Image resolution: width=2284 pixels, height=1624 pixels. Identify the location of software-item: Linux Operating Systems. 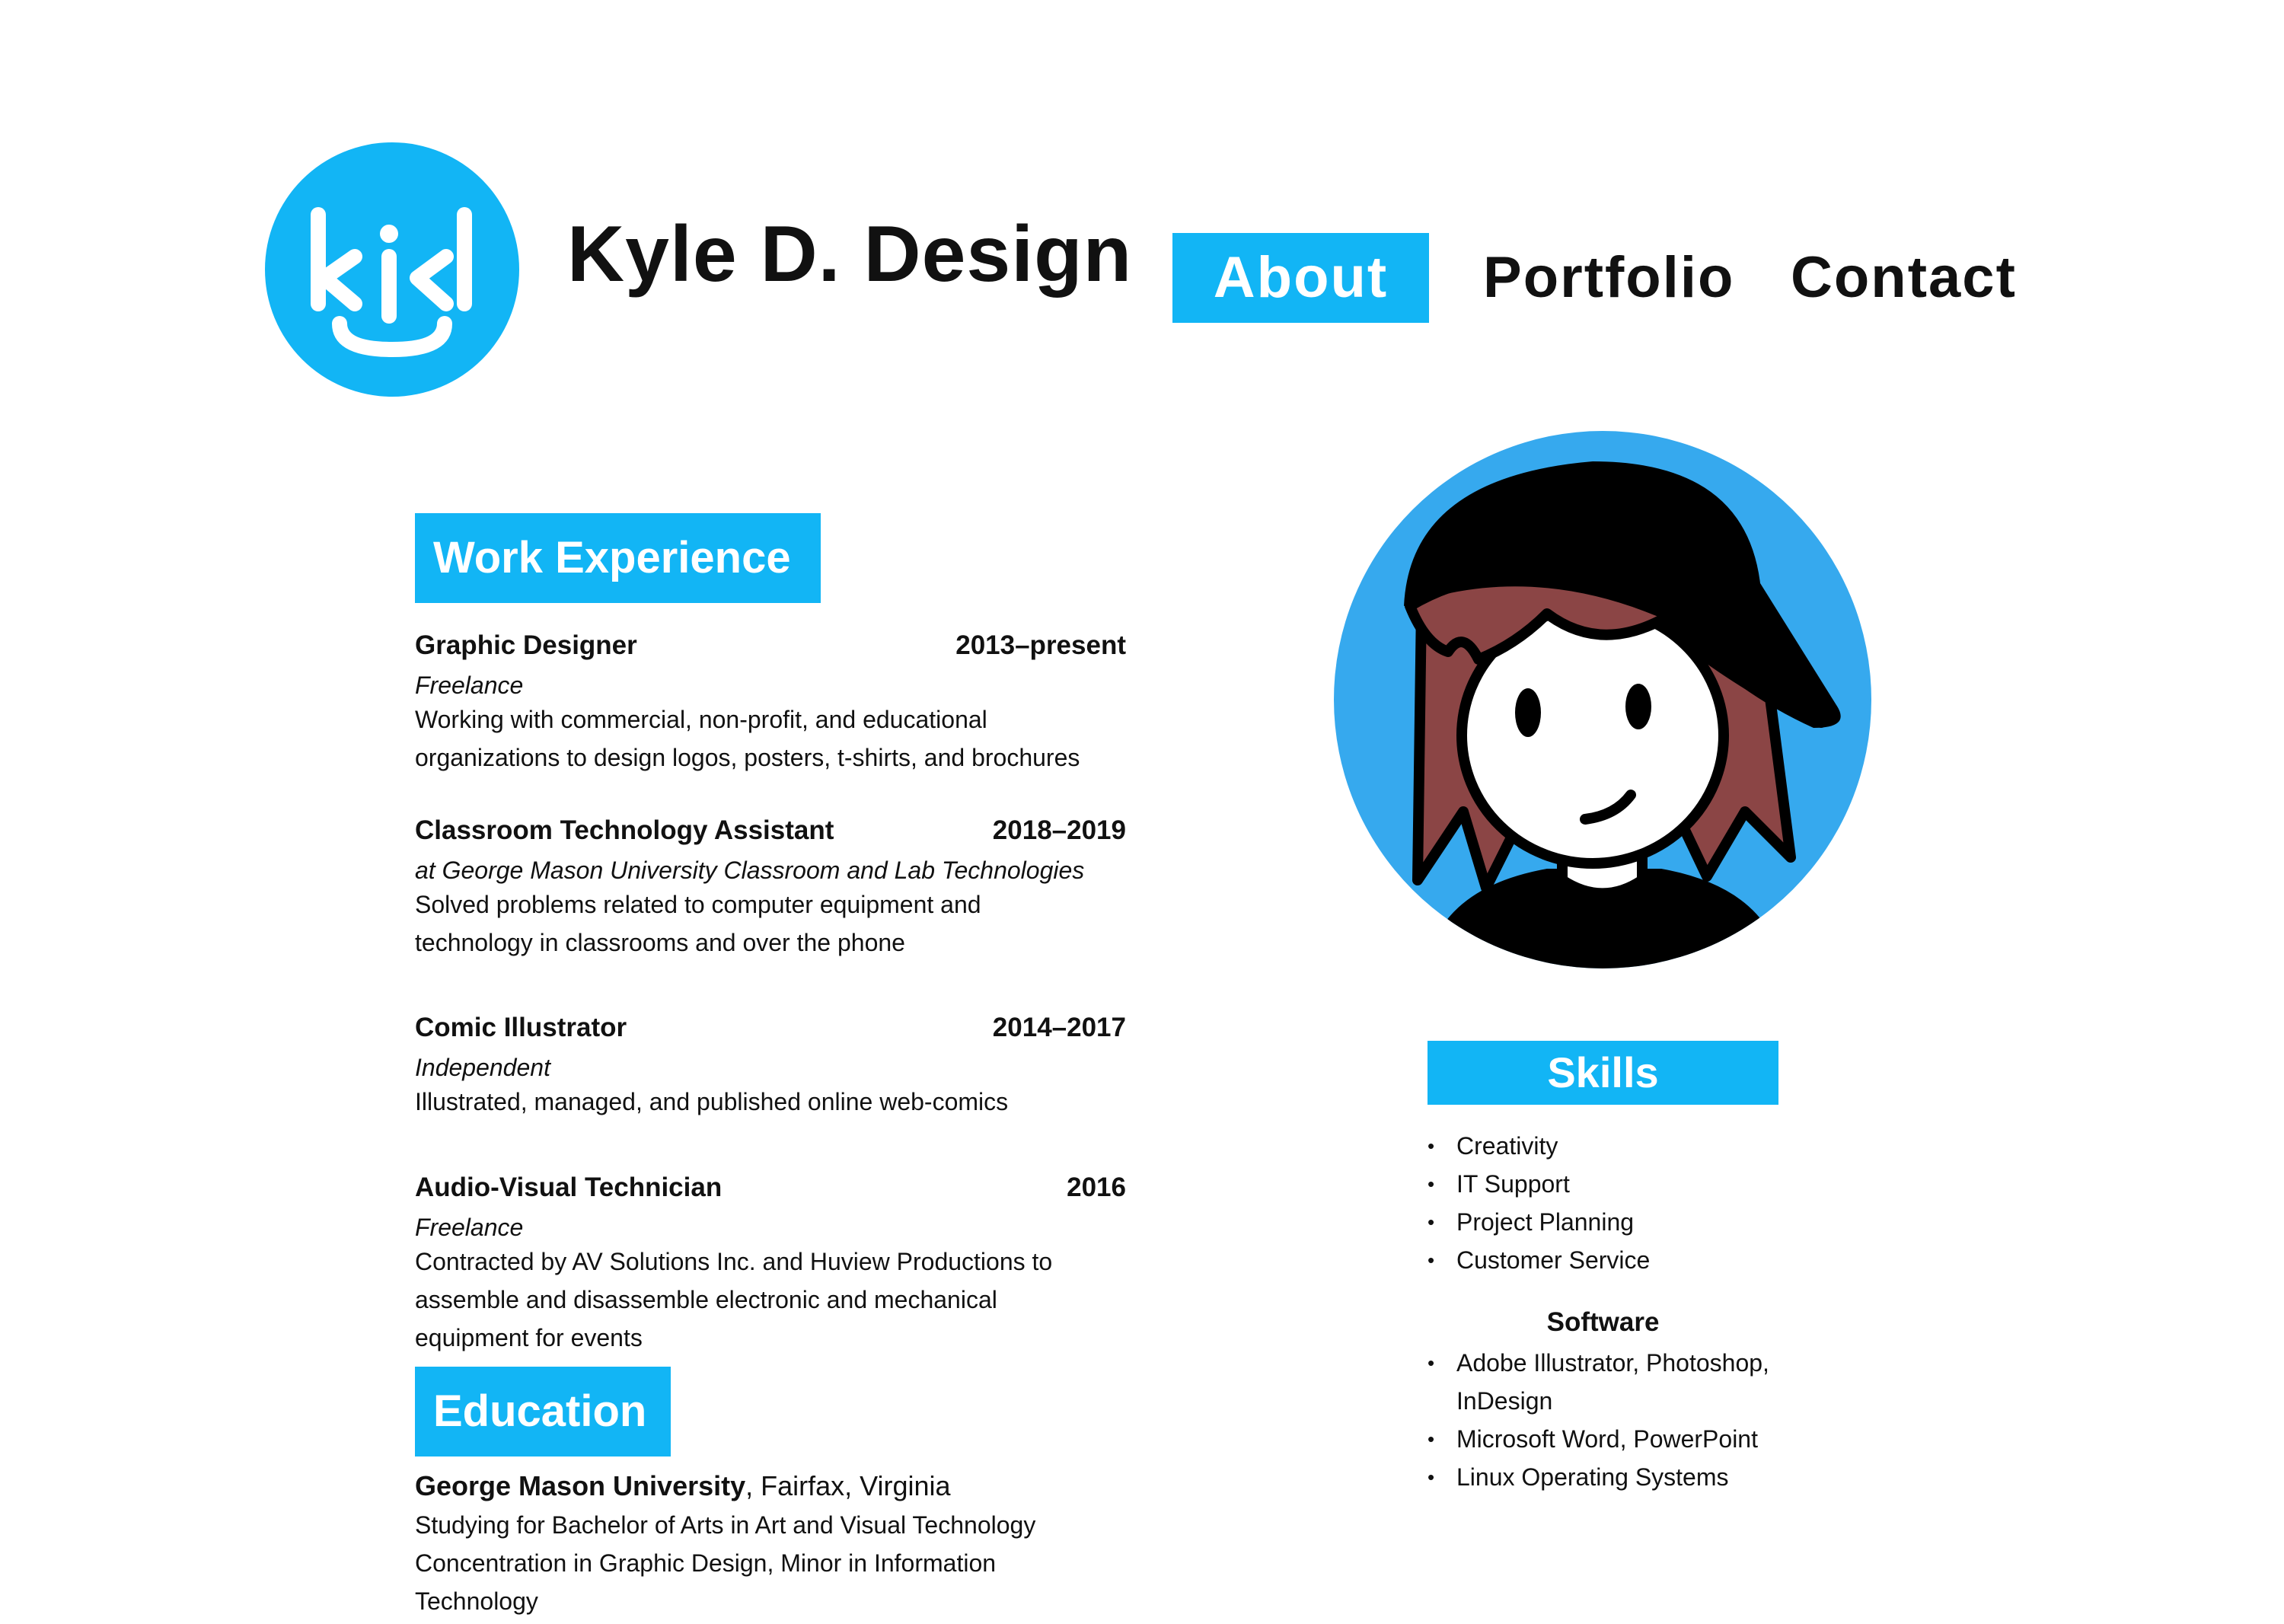
(1625, 1477).